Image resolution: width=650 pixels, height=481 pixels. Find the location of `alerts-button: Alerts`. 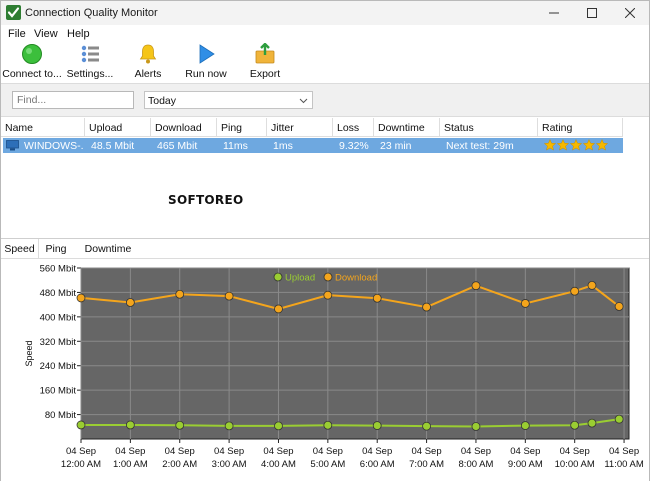

alerts-button: Alerts is located at coordinates (148, 62).